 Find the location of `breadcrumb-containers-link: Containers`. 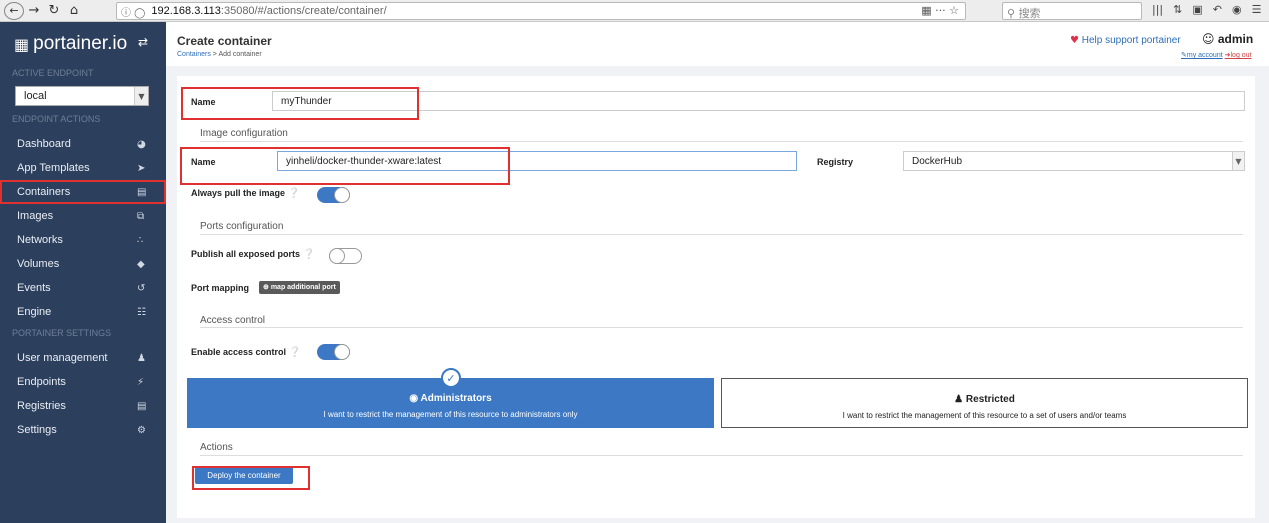

breadcrumb-containers-link: Containers is located at coordinates (194, 54).